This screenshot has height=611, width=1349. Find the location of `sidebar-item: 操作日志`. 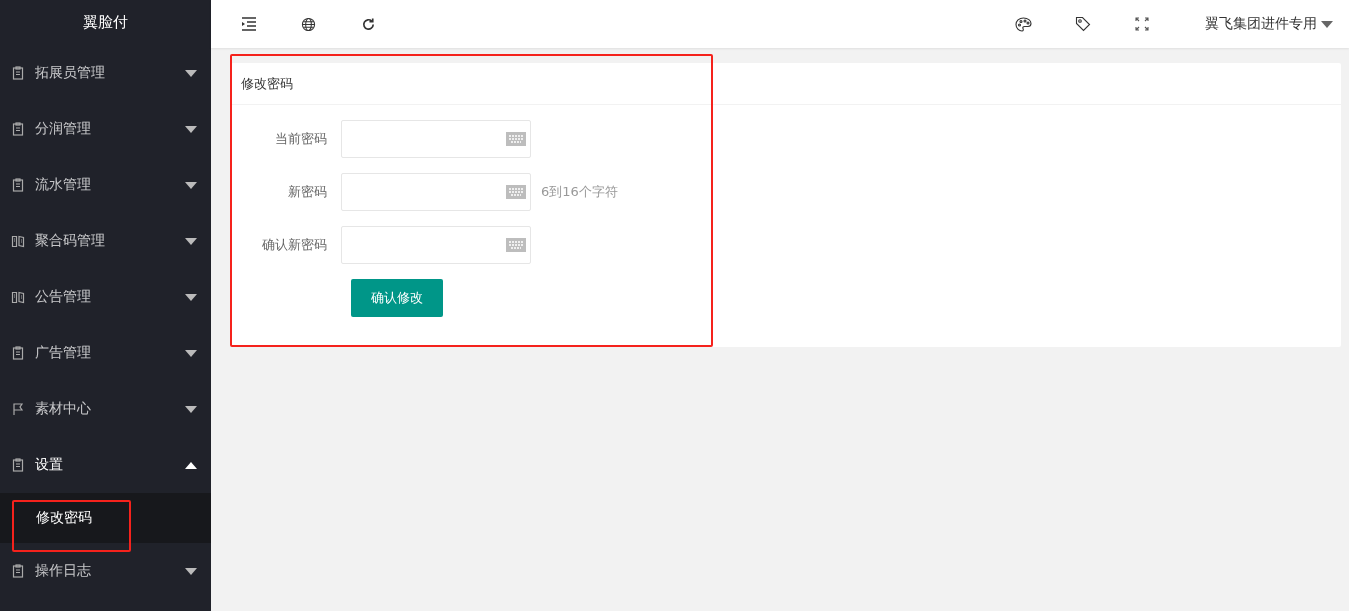

sidebar-item: 操作日志 is located at coordinates (105, 571).